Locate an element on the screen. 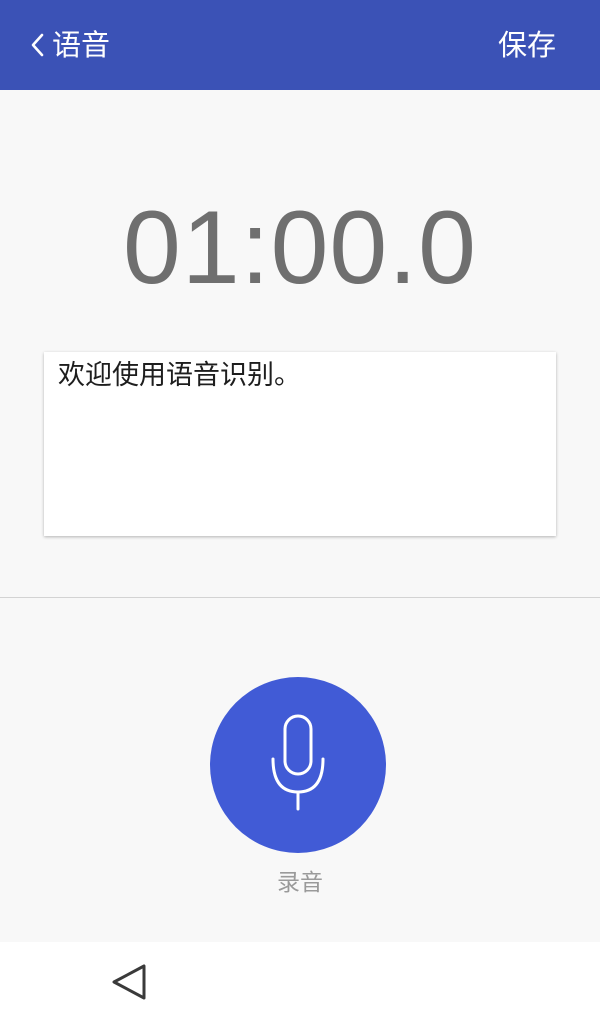  nav-back-button is located at coordinates (129, 983).